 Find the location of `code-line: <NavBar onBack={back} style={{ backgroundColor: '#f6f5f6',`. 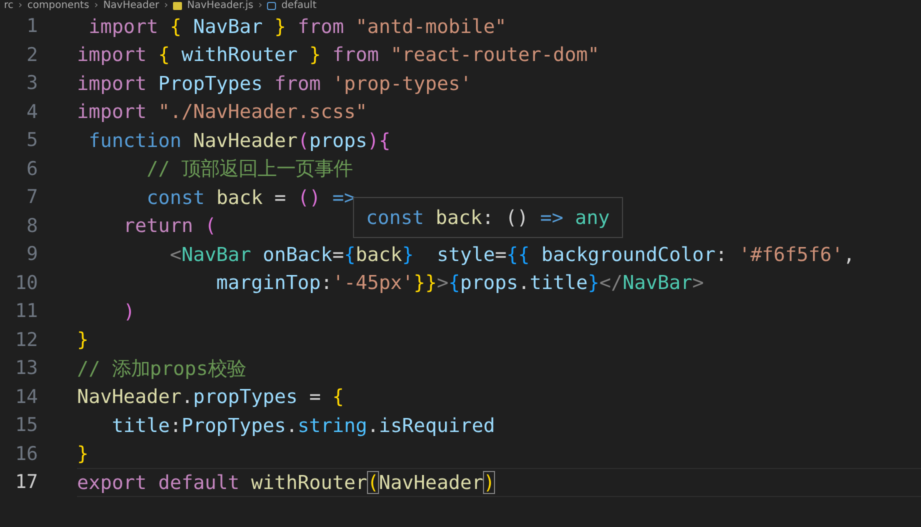

code-line: <NavBar onBack={back} style={{ backgroundColor: '#f6f5f6', is located at coordinates (511, 254).